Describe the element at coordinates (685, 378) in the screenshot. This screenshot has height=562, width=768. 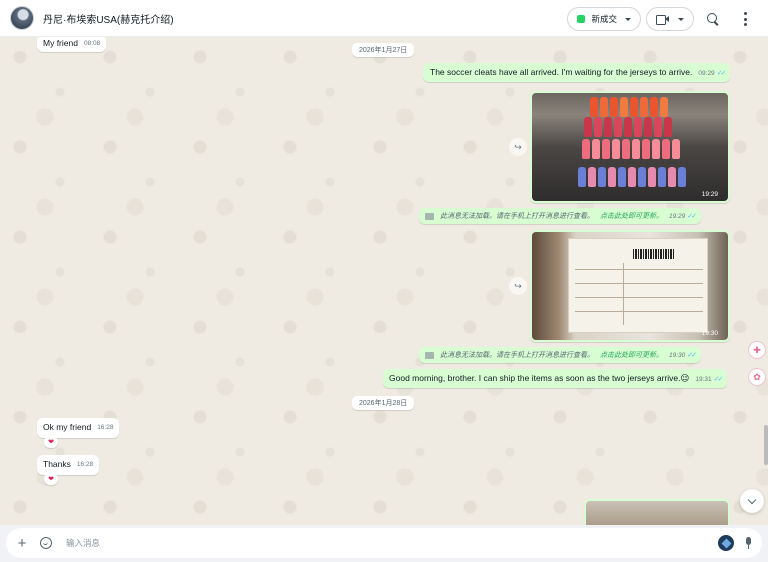
I see `wink-emoji-icon: 😉` at that location.